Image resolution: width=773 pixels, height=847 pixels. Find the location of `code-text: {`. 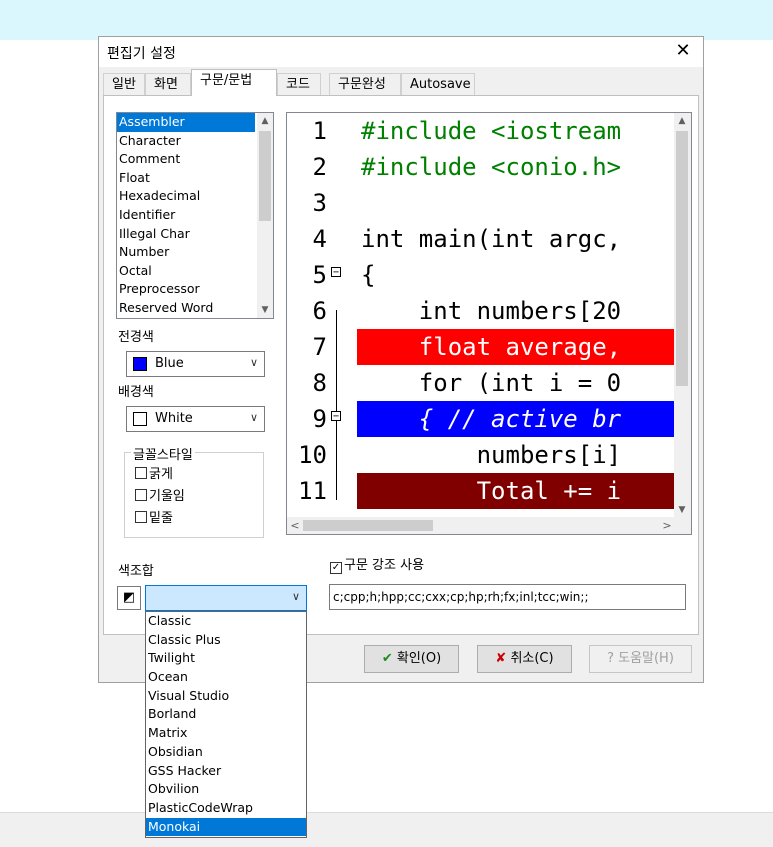

code-text: { is located at coordinates (368, 275).